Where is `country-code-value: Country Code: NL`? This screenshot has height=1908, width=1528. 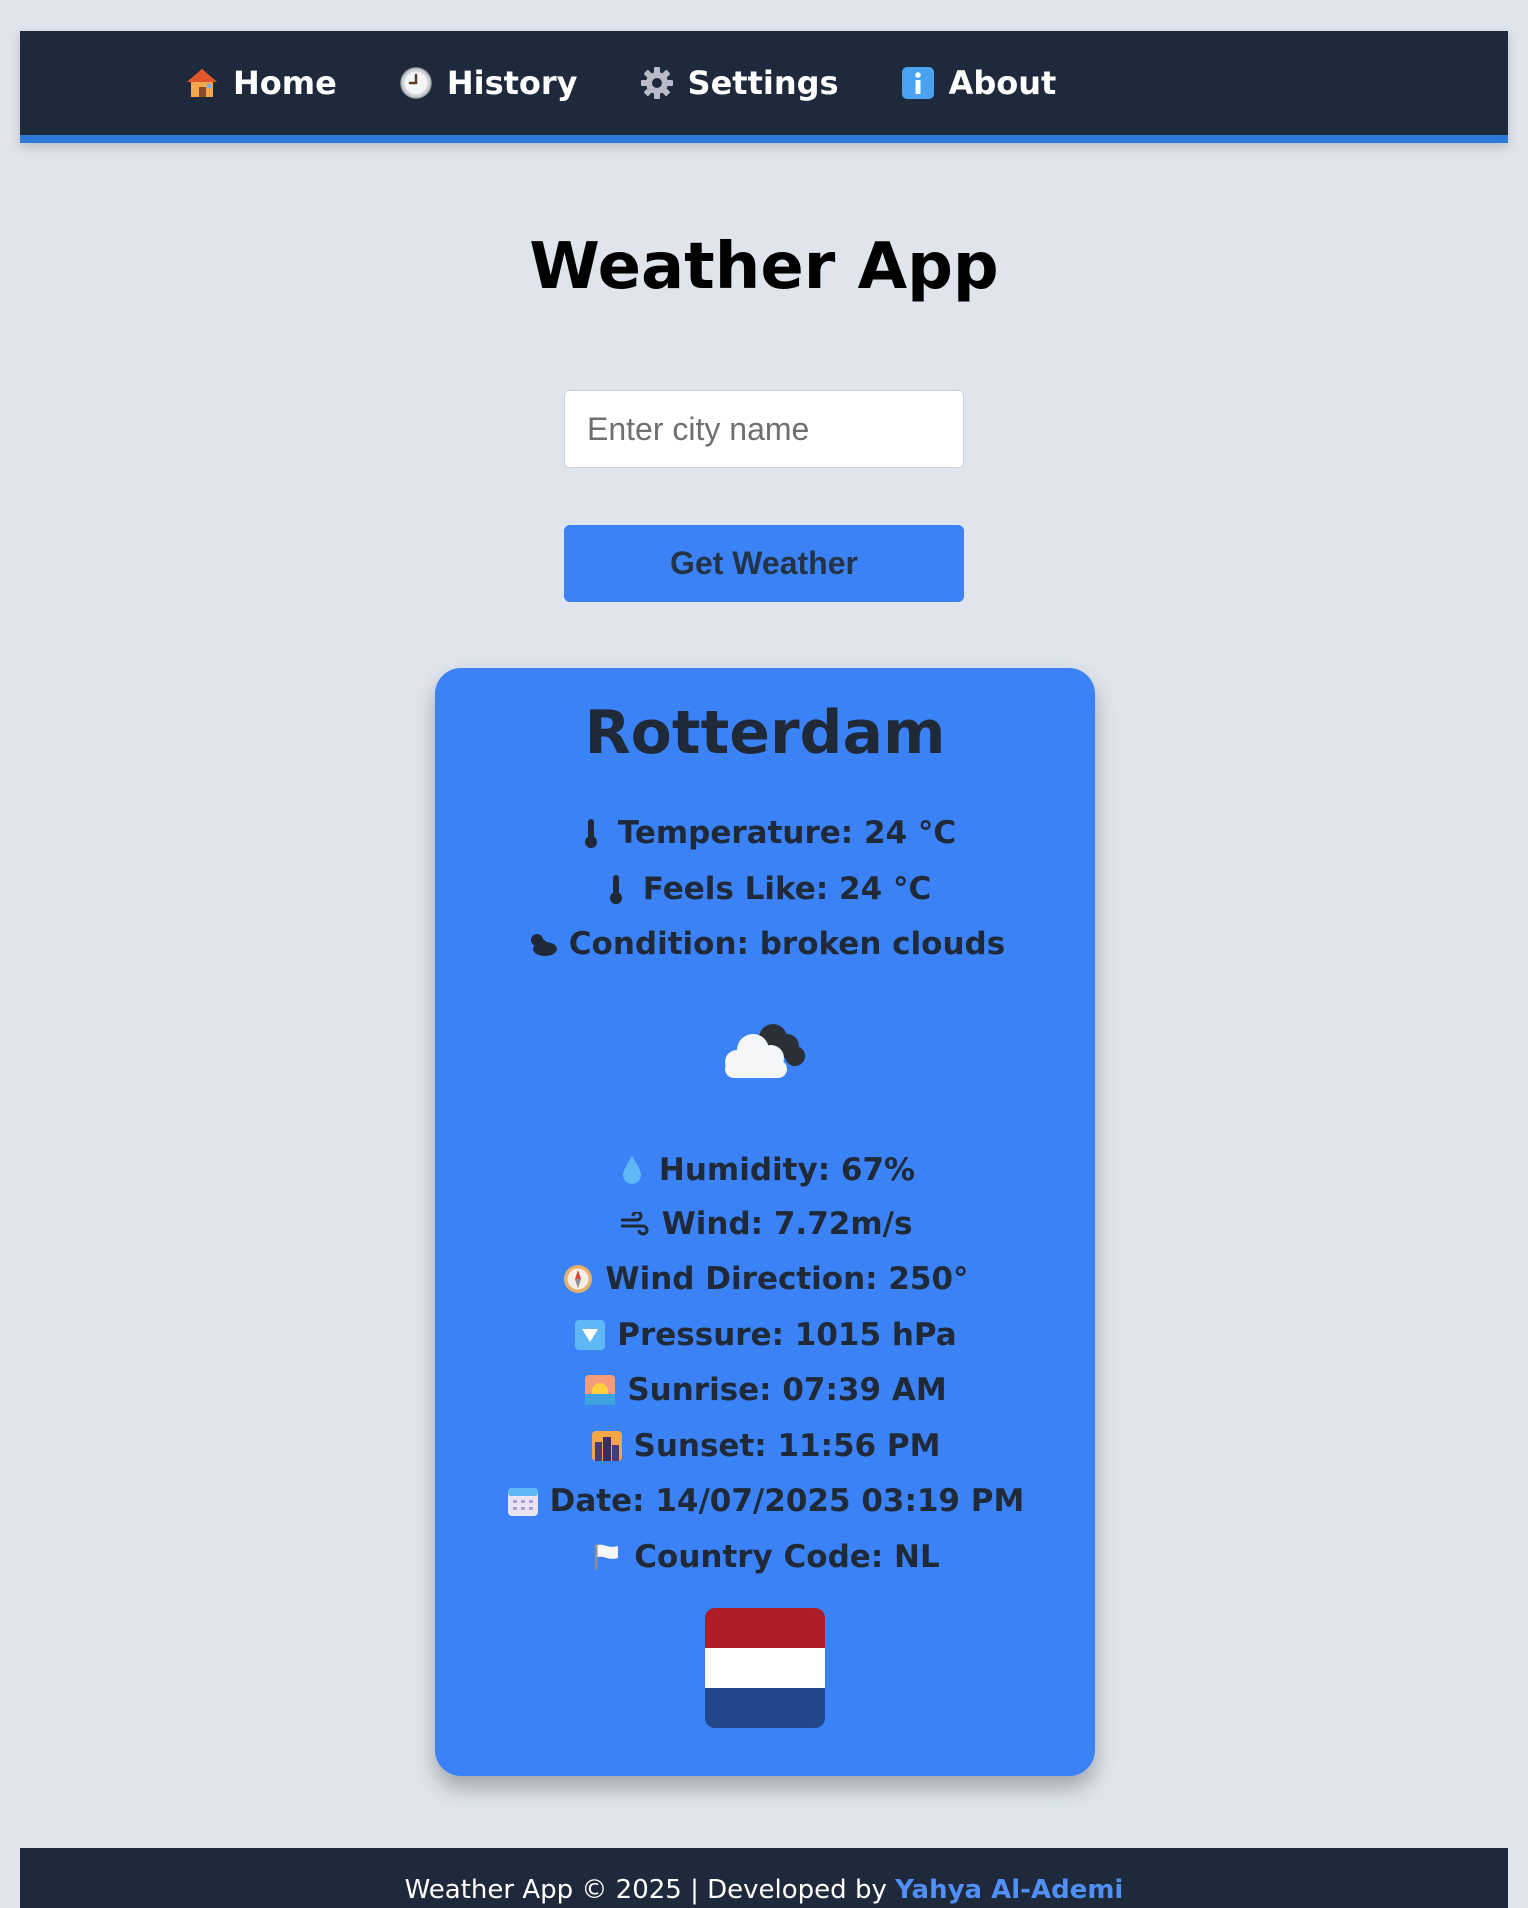
country-code-value: Country Code: NL is located at coordinates (787, 1557).